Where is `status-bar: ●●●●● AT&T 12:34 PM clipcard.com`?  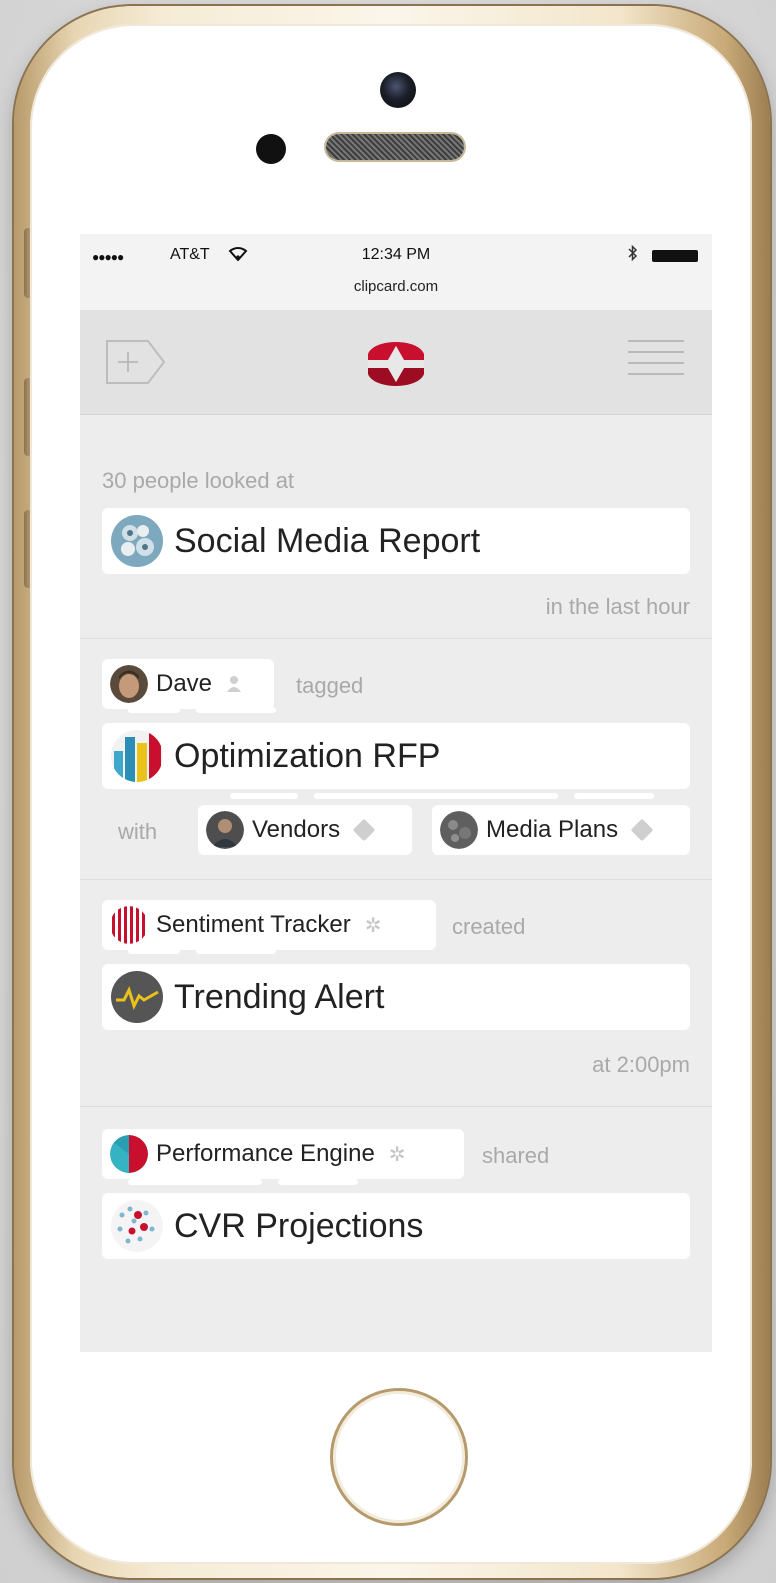
status-bar: ●●●●● AT&T 12:34 PM clipcard.com is located at coordinates (396, 272).